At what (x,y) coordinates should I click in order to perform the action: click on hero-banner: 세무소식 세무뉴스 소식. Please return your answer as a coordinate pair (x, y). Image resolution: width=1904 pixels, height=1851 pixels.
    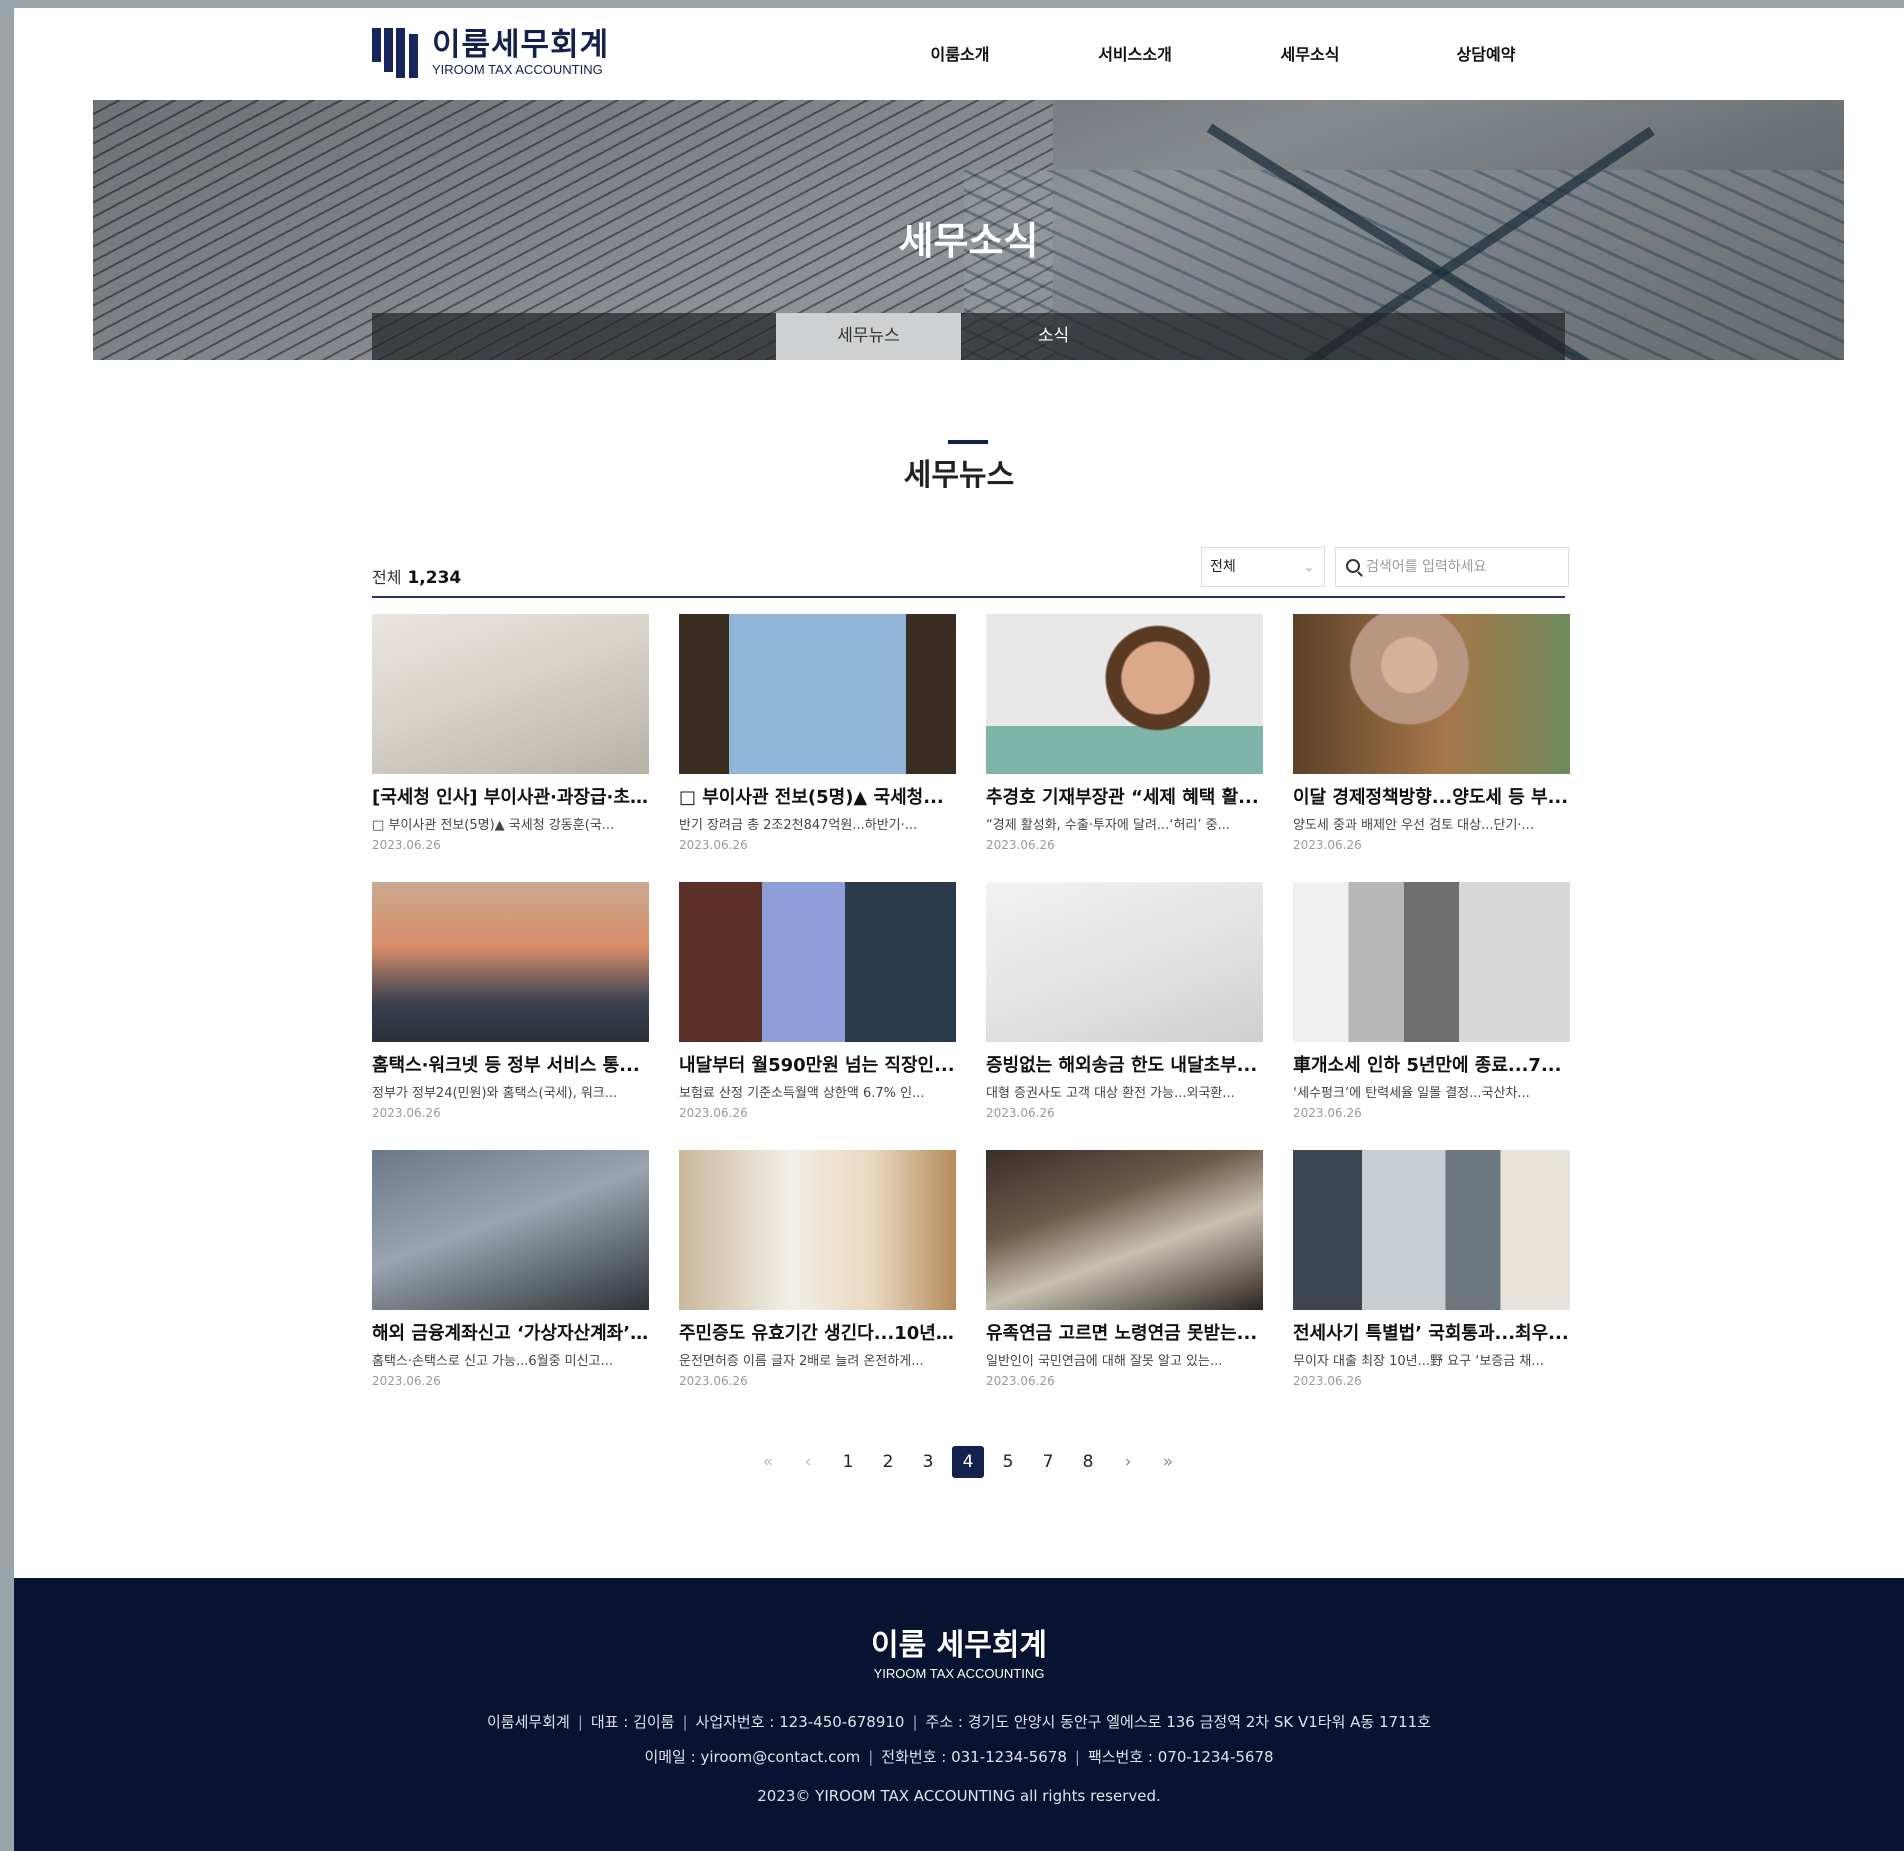
    Looking at the image, I should click on (968, 230).